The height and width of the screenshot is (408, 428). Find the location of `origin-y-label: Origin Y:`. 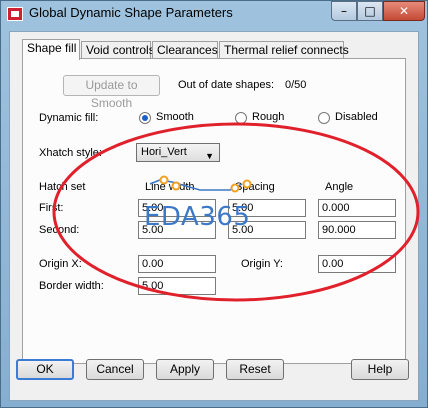

origin-y-label: Origin Y: is located at coordinates (262, 264).